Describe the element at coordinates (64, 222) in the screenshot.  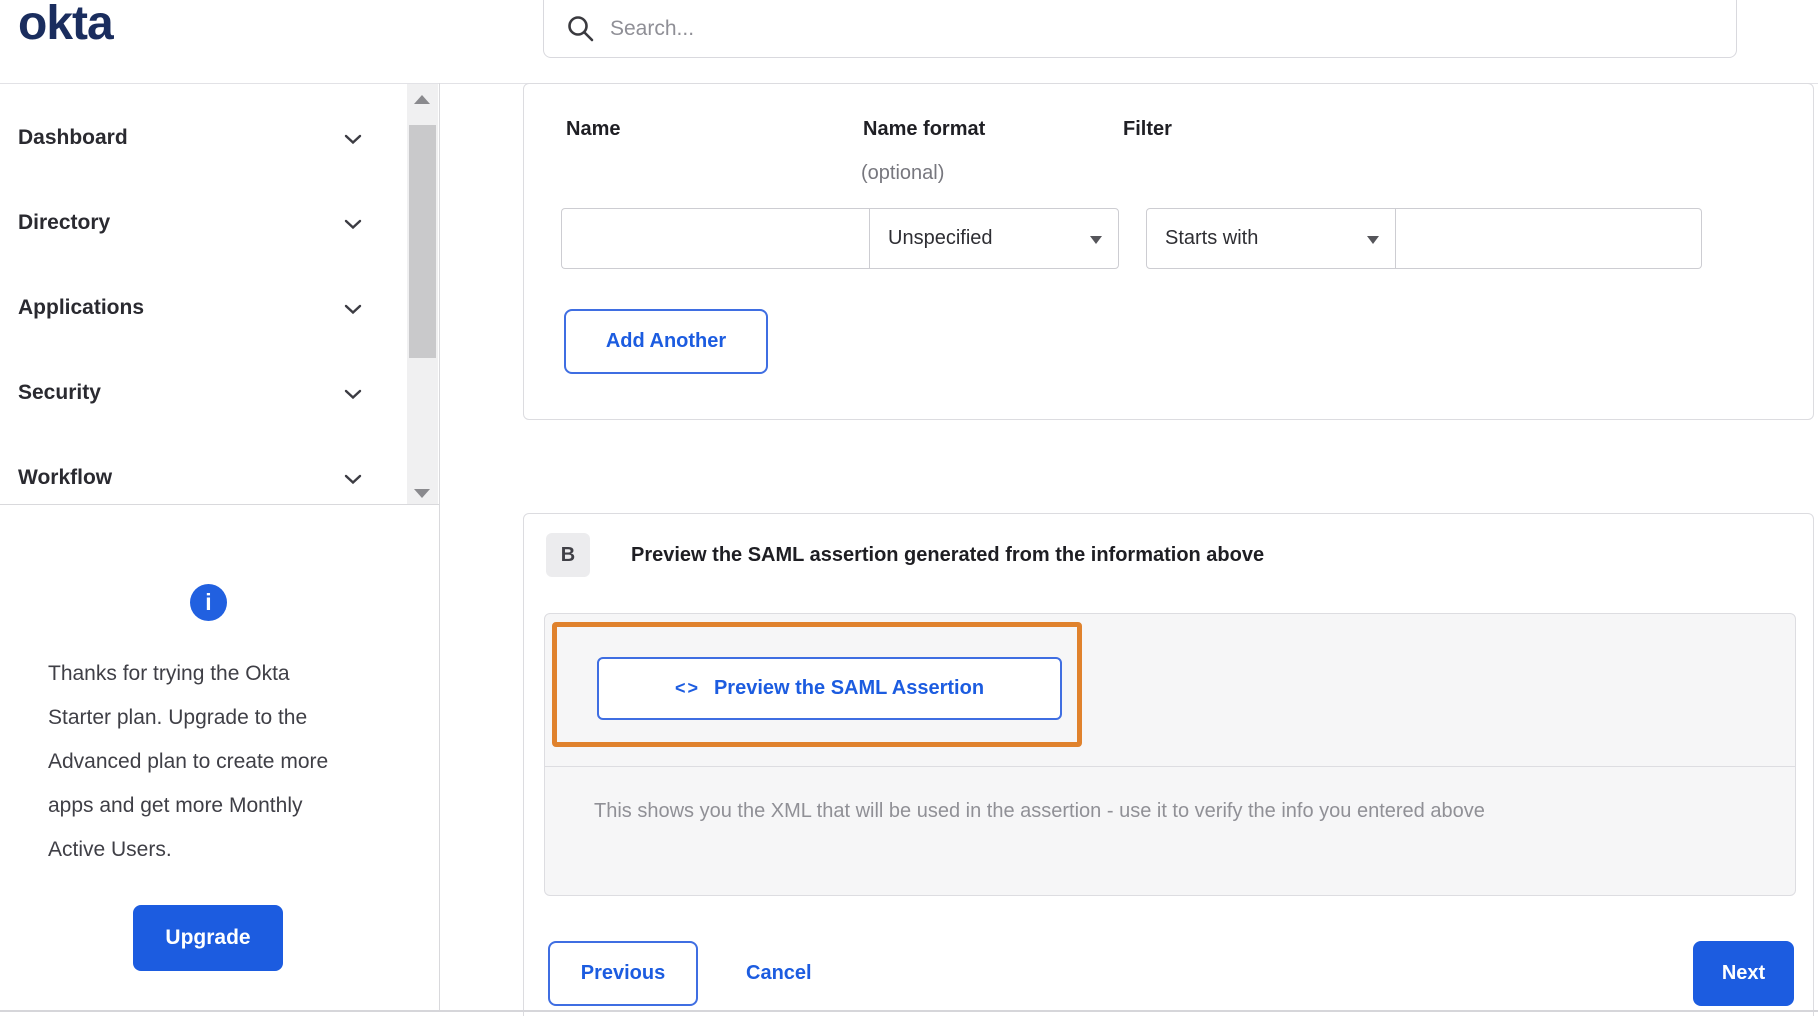
I see `sidebar-item-label: Directory` at that location.